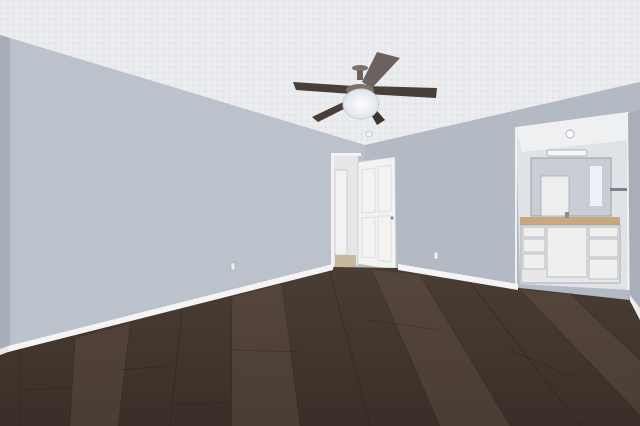 The height and width of the screenshot is (426, 640). I want to click on vanity-light, so click(567, 153).